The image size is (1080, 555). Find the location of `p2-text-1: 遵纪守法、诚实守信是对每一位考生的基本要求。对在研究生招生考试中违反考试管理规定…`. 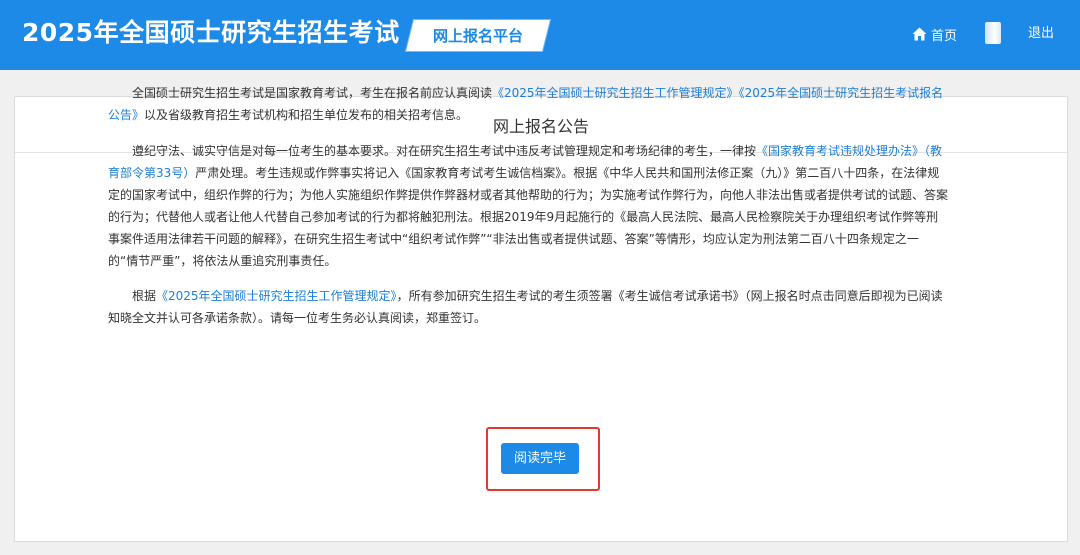

p2-text-1: 遵纪守法、诚实守信是对每一位考生的基本要求。对在研究生招生考试中违反考试管理规定… is located at coordinates (444, 151).